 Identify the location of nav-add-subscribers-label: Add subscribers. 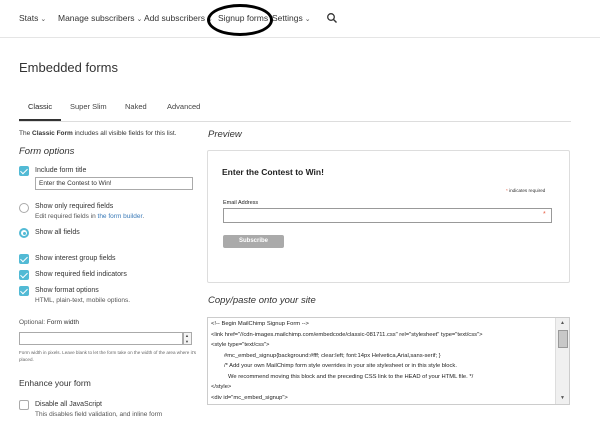
(174, 18).